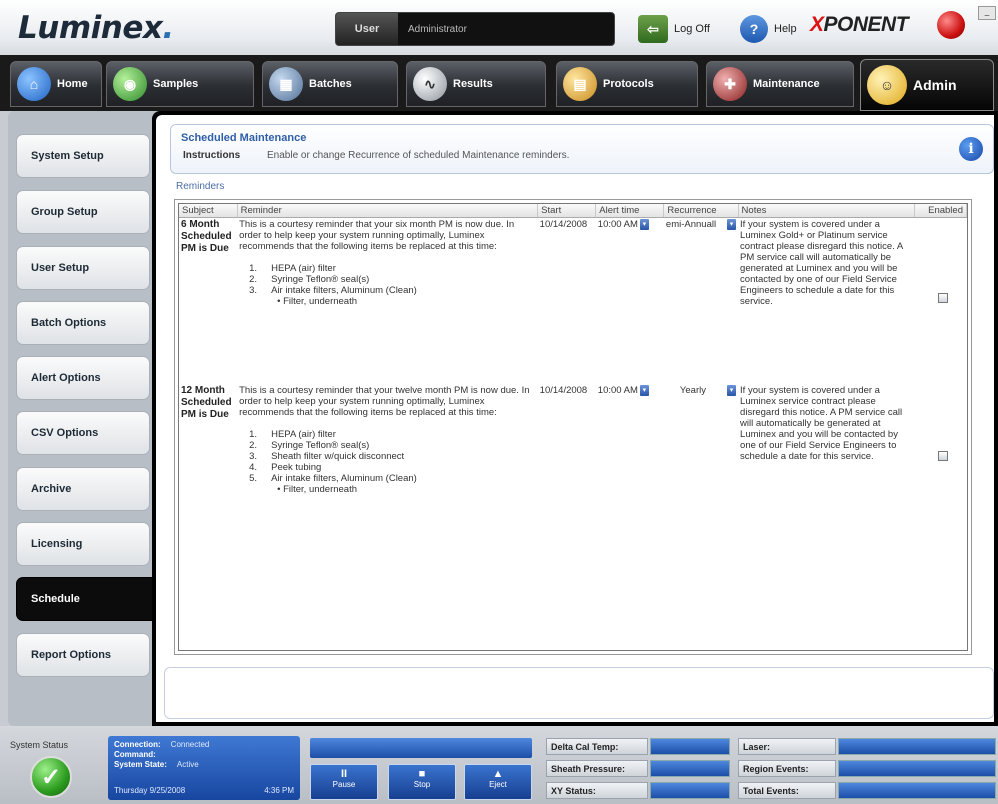 The image size is (998, 804). I want to click on window-minimize-button: _, so click(987, 13).